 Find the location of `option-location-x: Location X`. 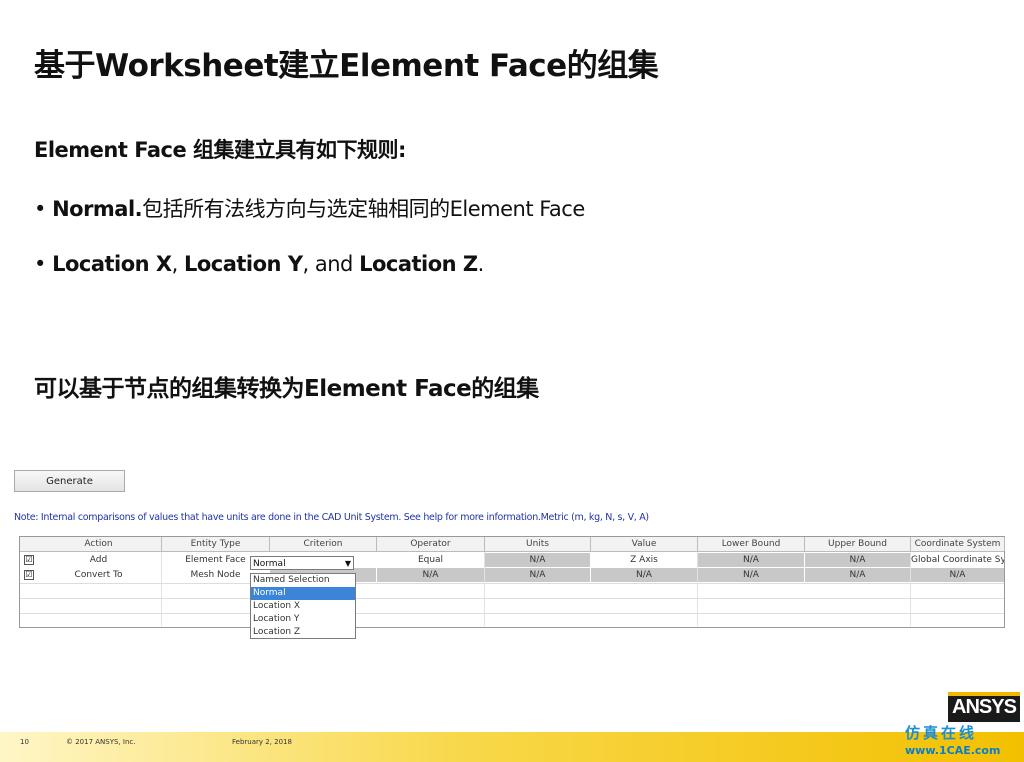

option-location-x: Location X is located at coordinates (303, 606).